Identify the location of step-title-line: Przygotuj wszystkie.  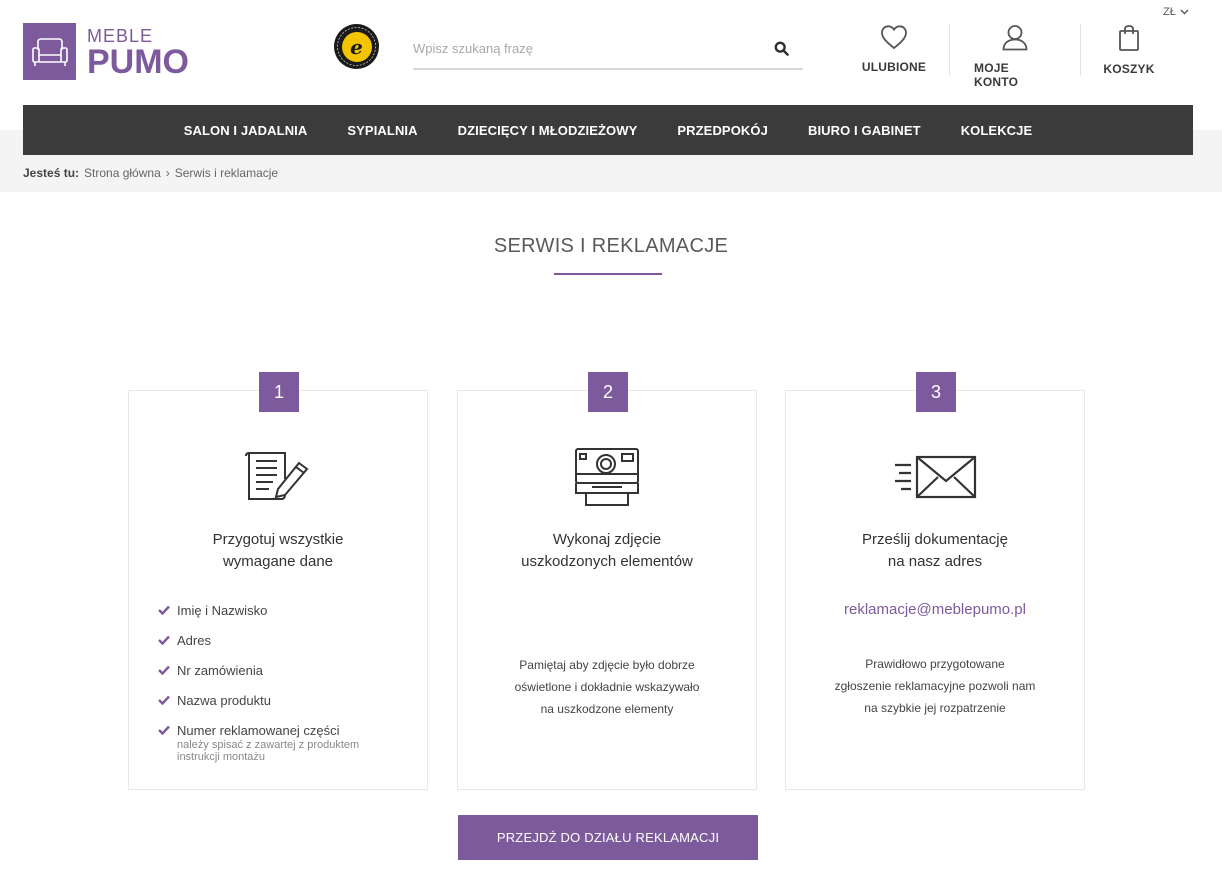
(278, 539).